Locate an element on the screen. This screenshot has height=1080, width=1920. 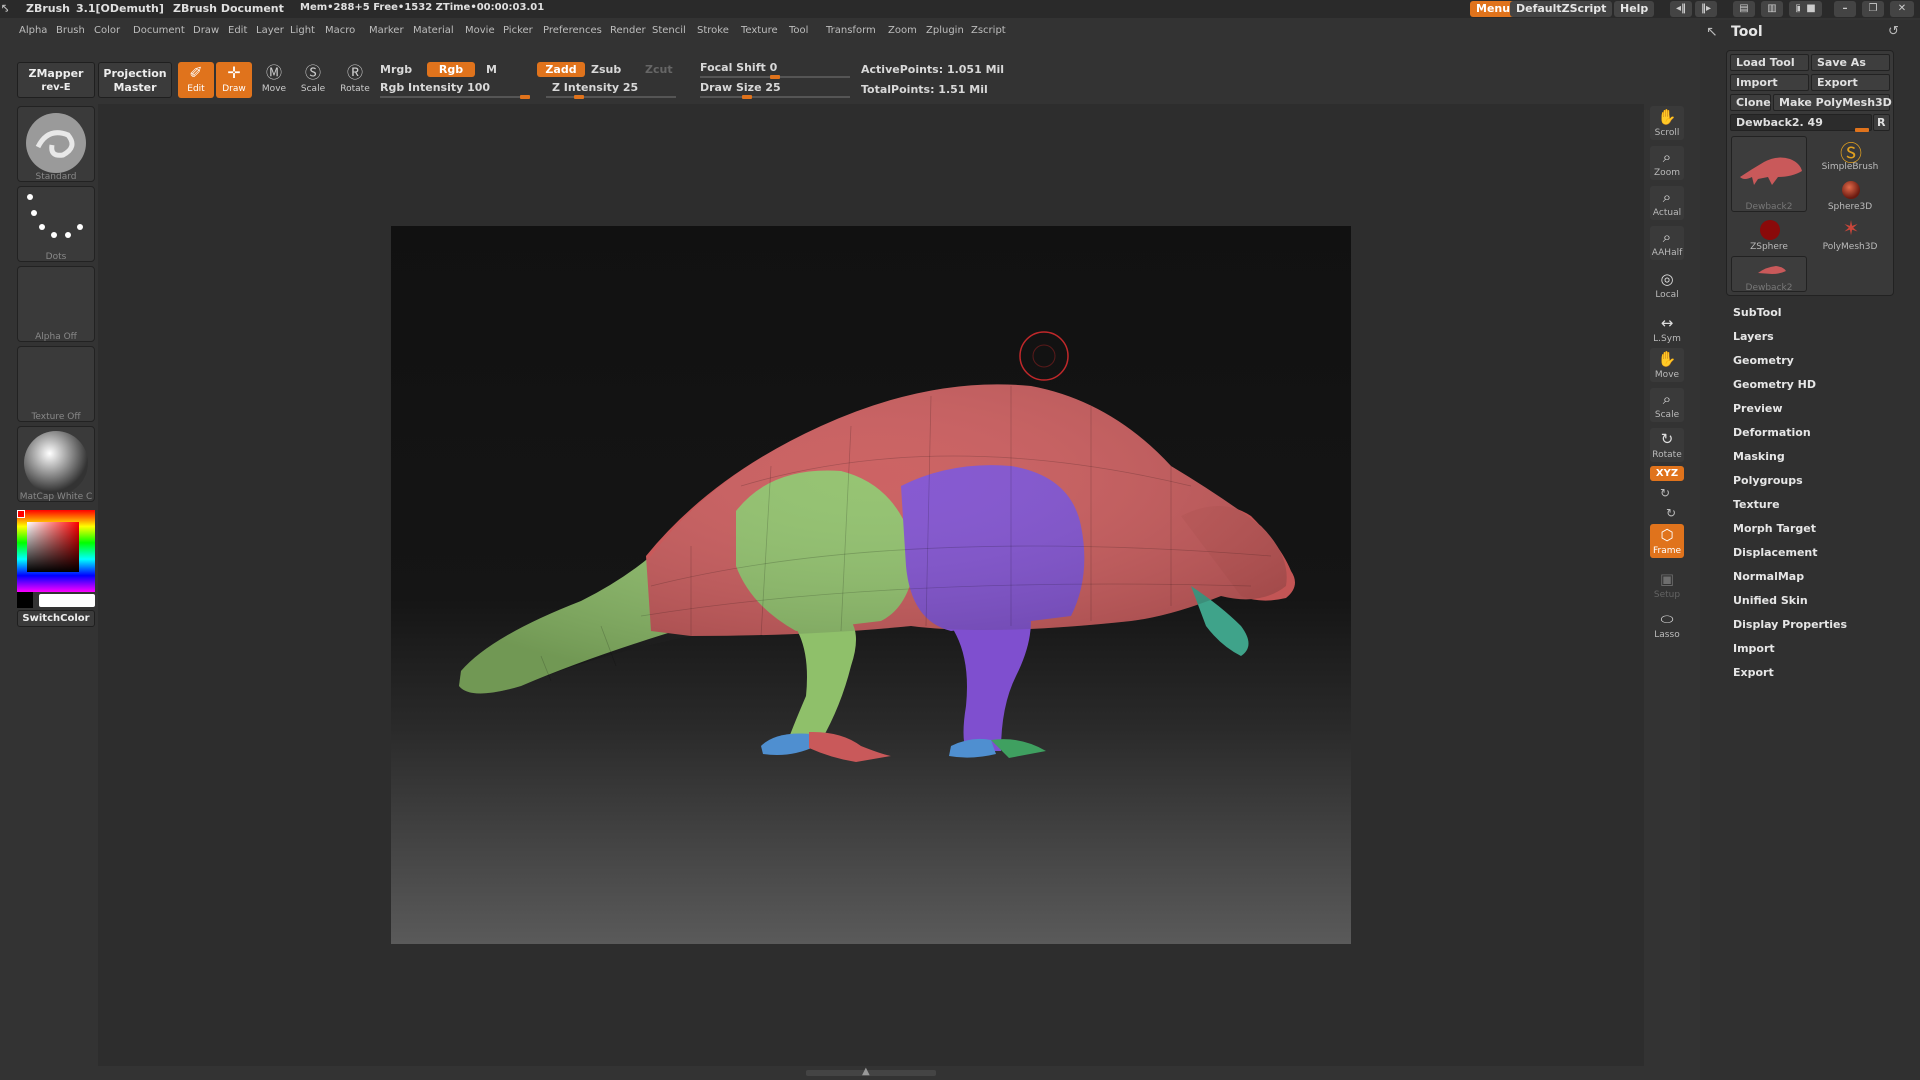
rgb-intensity-slider: Rgb Intensity 100 is located at coordinates (435, 87).